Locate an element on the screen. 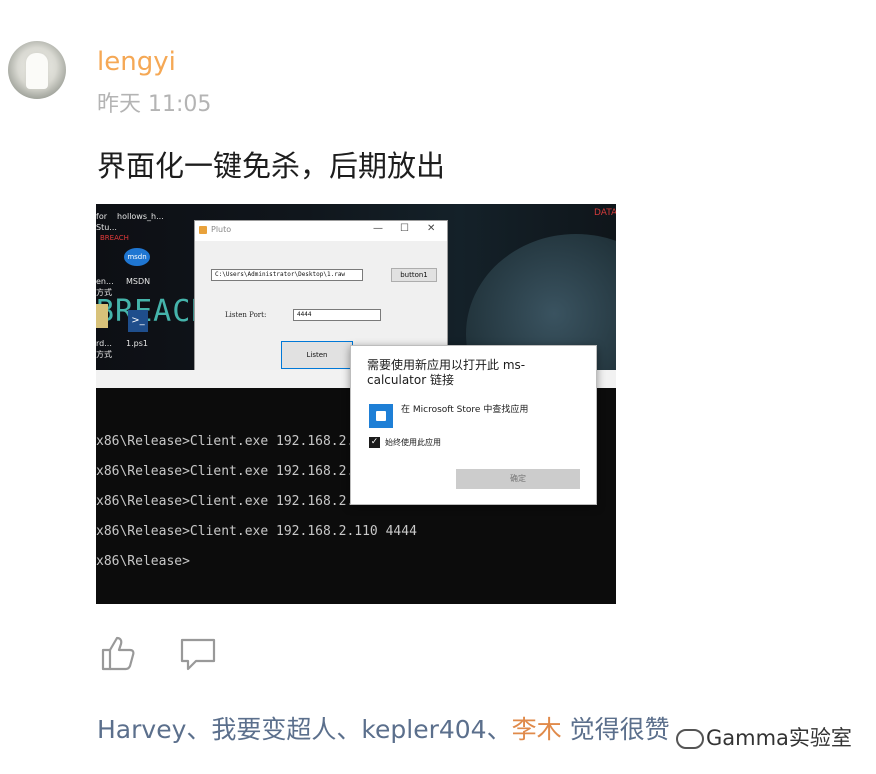 The image size is (876, 774). close-icon: ✕ is located at coordinates (431, 228).